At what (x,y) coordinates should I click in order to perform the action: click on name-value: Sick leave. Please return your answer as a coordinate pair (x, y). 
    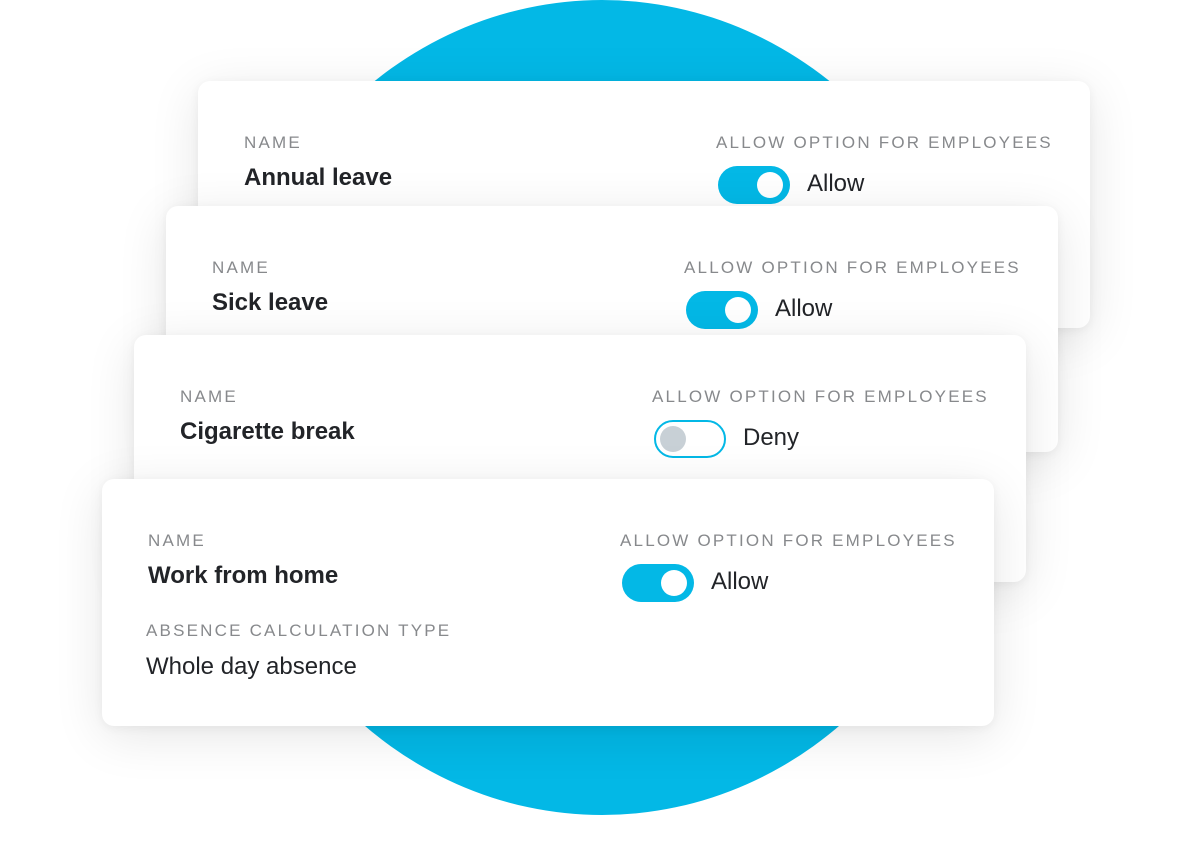
    Looking at the image, I should click on (270, 302).